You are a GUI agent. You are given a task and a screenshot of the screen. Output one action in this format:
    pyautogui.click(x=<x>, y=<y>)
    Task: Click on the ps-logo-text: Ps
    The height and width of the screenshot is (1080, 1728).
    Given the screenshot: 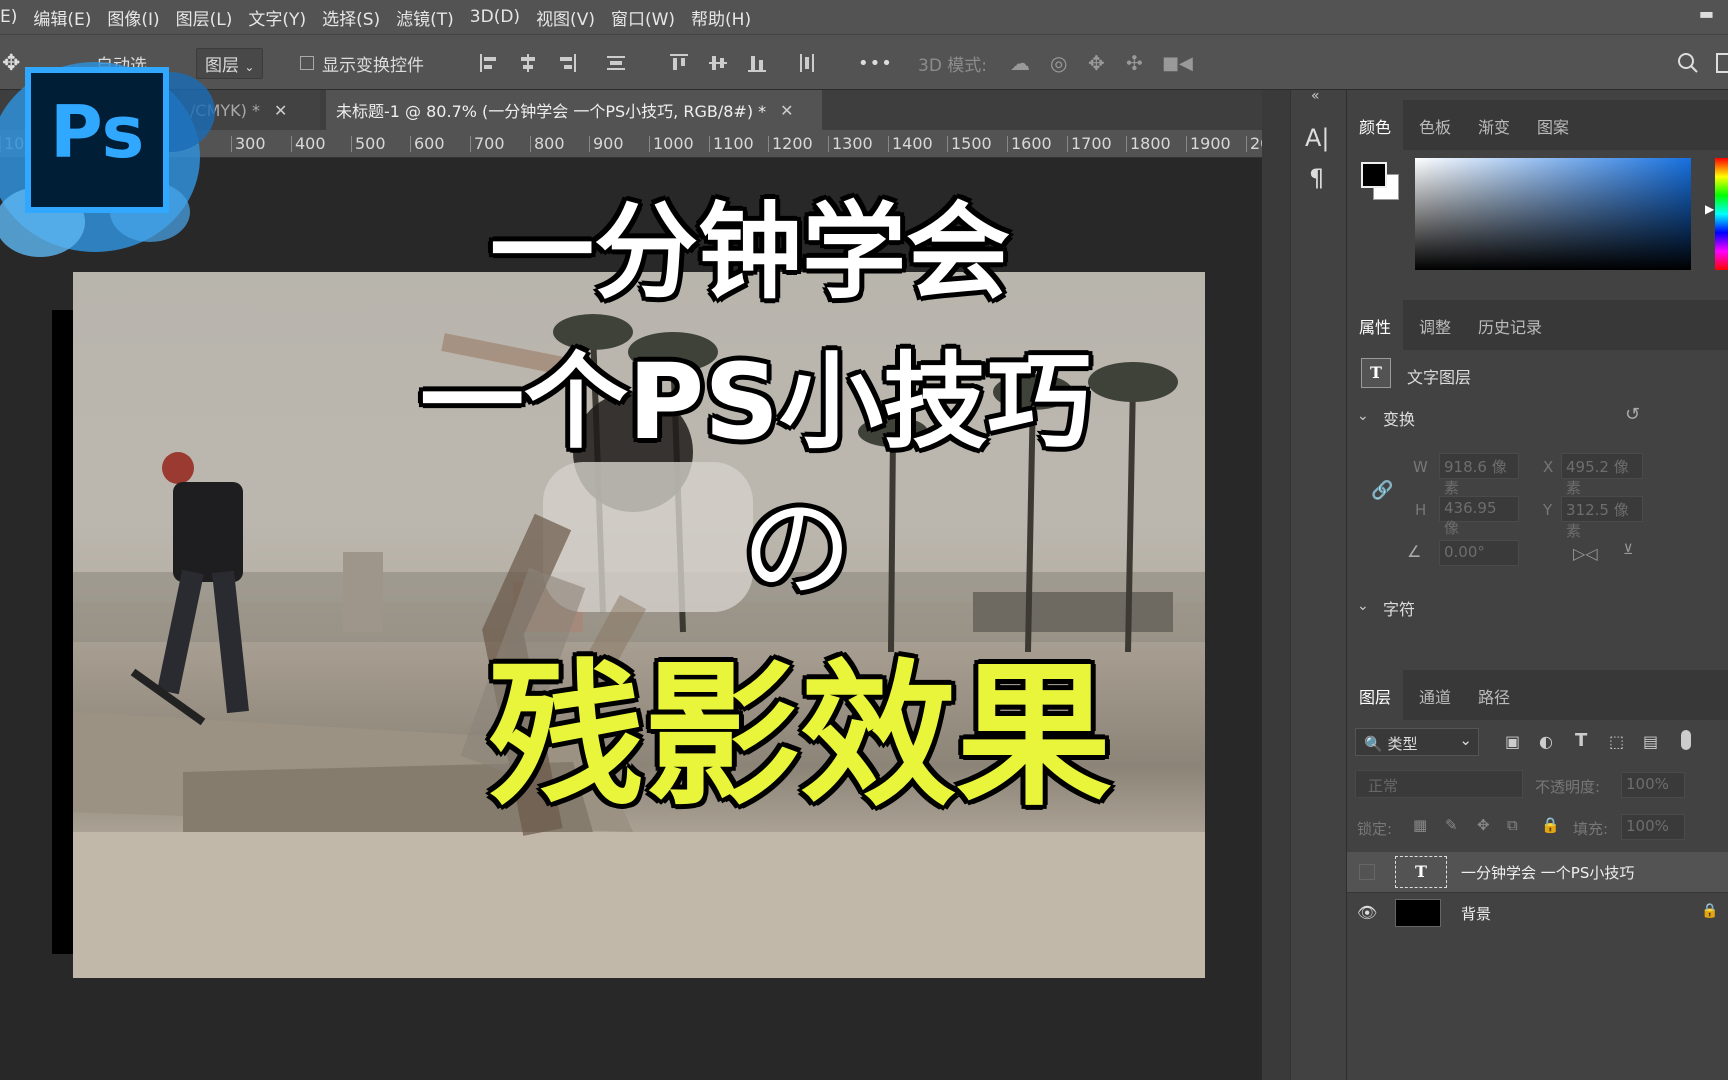 What is the action you would take?
    pyautogui.click(x=97, y=132)
    